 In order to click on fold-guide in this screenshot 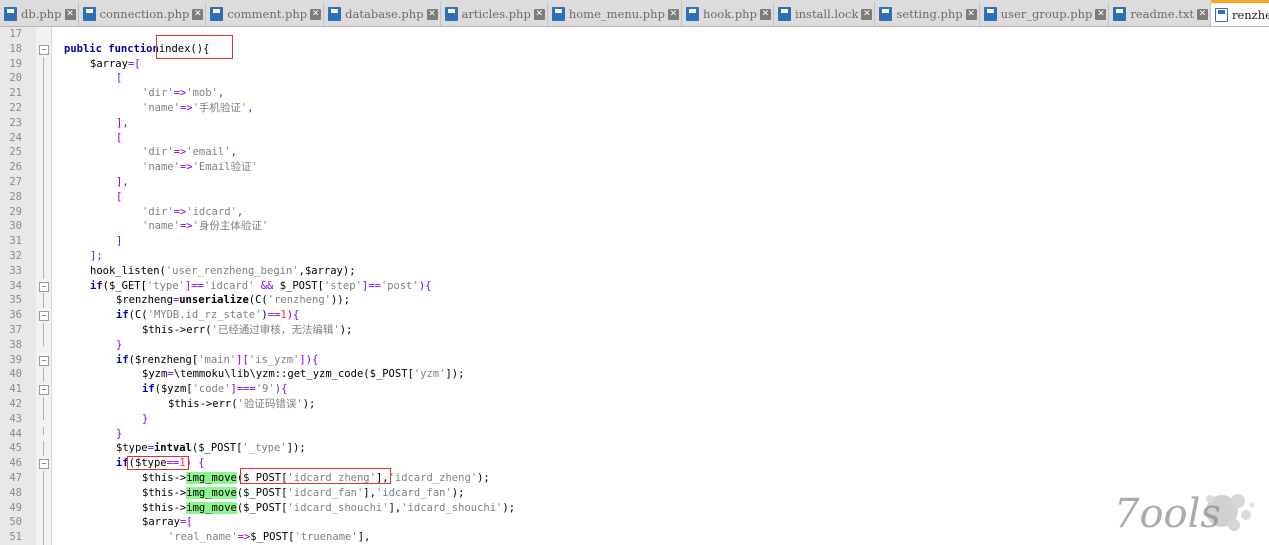, I will do `click(43, 256)`.